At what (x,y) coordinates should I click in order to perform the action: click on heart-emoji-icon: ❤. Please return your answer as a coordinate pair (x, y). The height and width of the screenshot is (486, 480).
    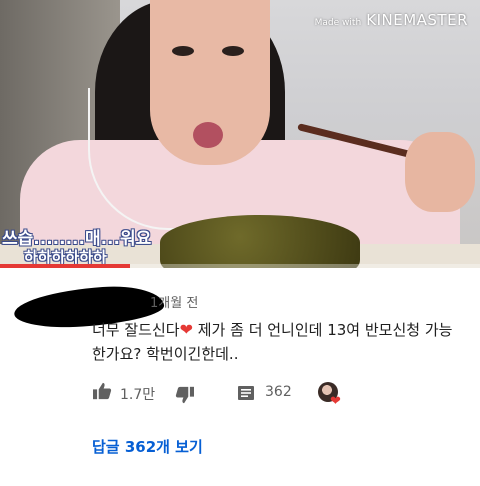
    Looking at the image, I should click on (186, 329).